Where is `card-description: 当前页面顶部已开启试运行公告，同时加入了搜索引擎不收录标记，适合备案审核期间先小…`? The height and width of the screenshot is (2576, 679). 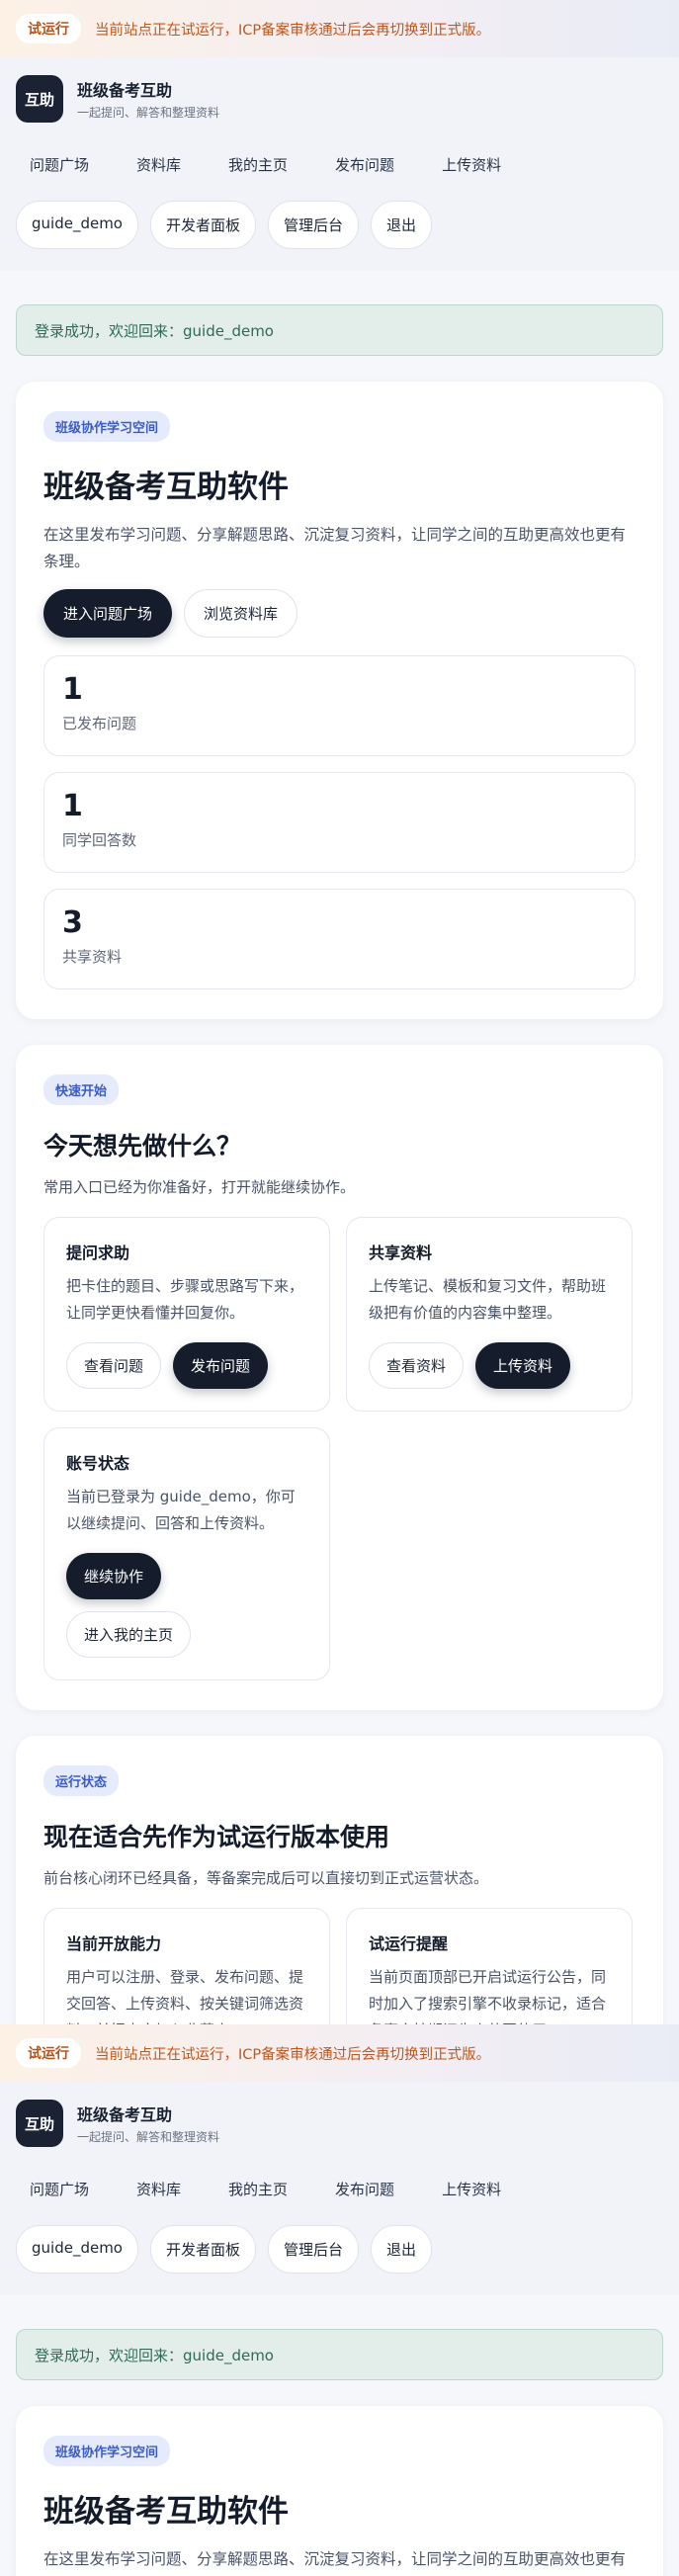
card-description: 当前页面顶部已开启试运行公告，同时加入了搜索引擎不收录标记，适合备案审核期间先小… is located at coordinates (488, 1996).